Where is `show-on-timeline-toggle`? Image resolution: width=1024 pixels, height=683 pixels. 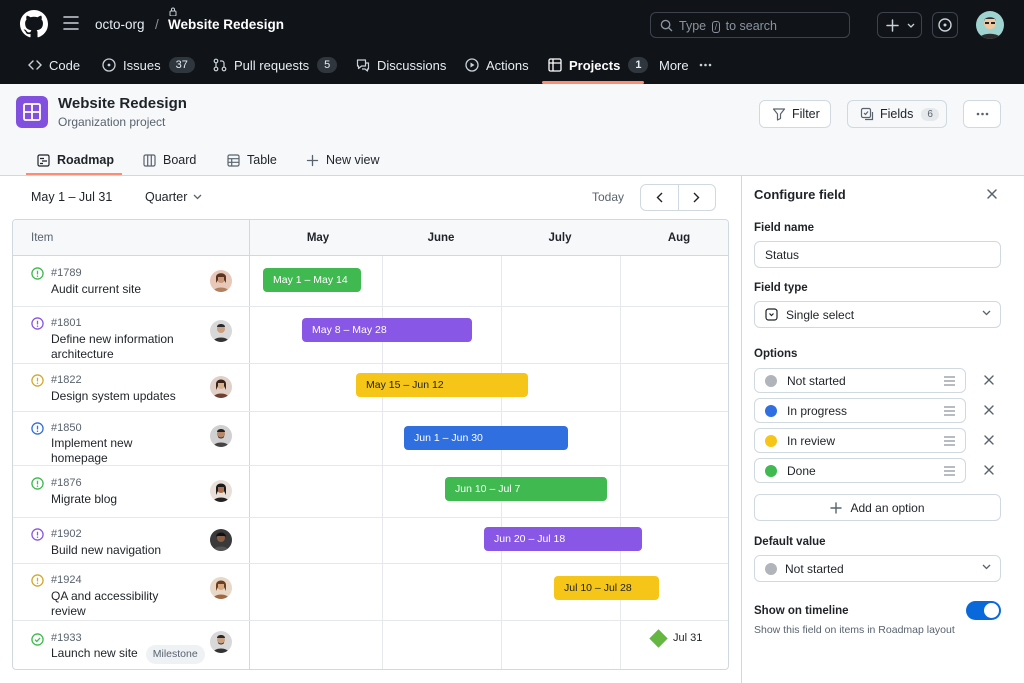
show-on-timeline-toggle is located at coordinates (983, 610).